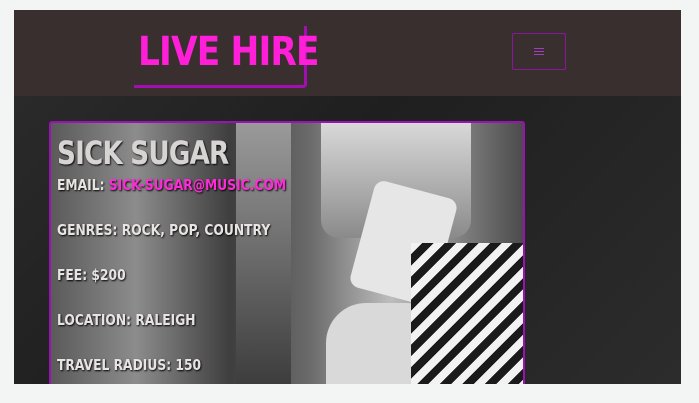  I want to click on hamburger-icon, so click(539, 51).